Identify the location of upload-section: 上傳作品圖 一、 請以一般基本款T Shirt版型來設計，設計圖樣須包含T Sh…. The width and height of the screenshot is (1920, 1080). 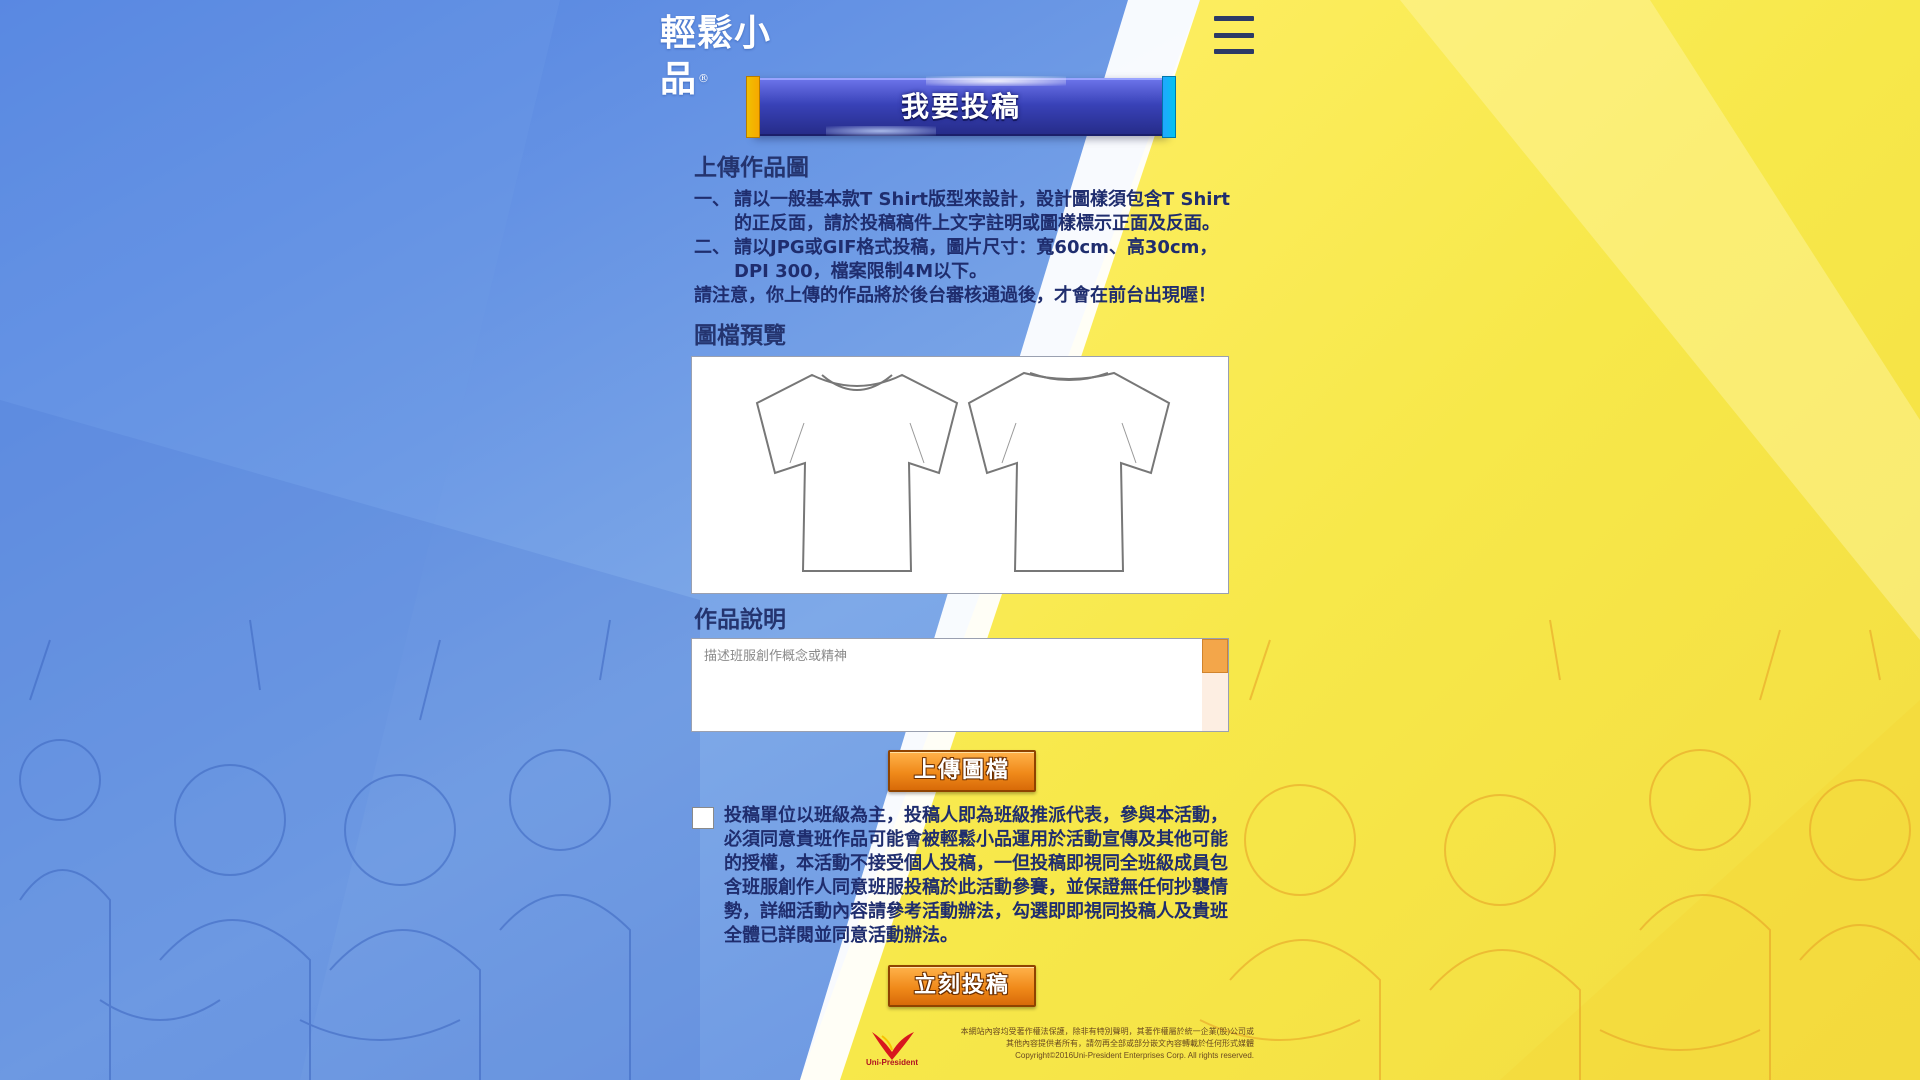
(964, 229).